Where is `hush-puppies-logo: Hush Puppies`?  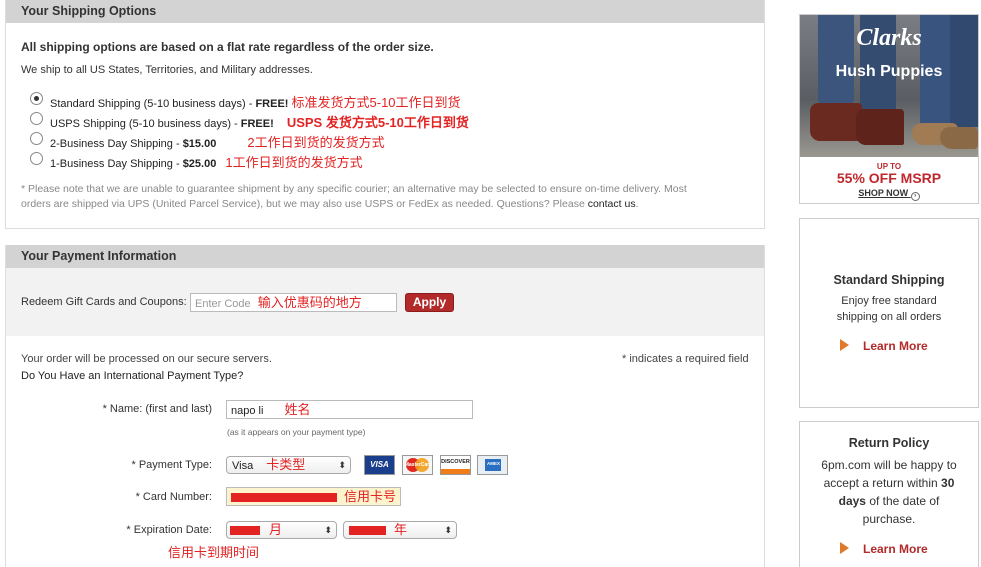
hush-puppies-logo: Hush Puppies is located at coordinates (889, 71).